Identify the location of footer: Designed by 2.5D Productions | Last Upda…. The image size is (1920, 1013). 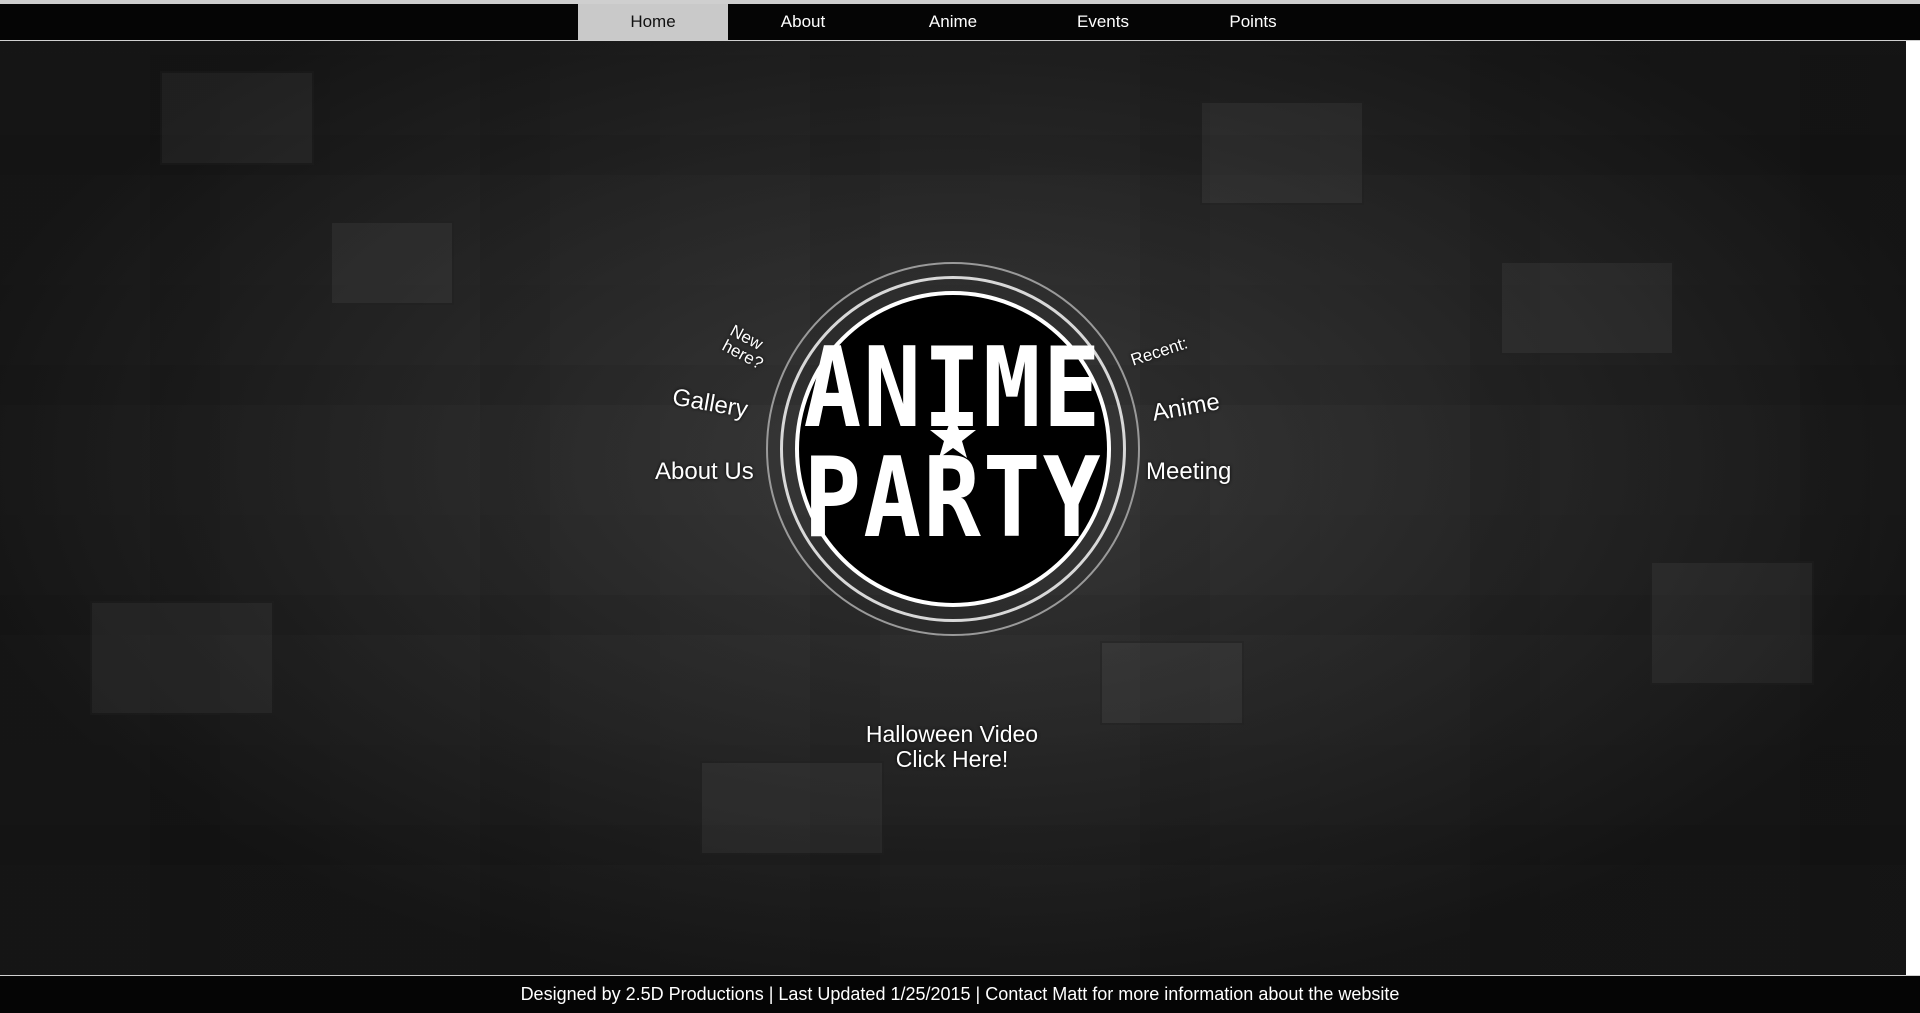
(960, 994).